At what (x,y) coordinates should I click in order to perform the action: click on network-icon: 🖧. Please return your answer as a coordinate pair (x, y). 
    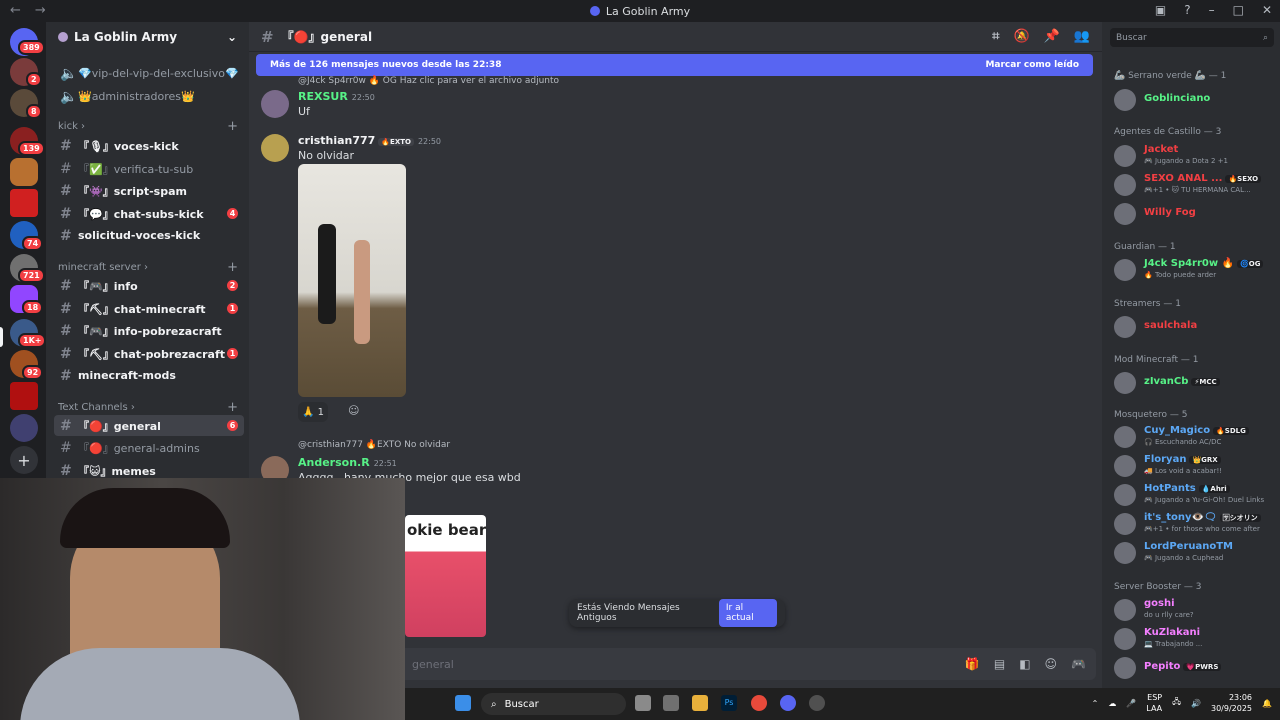
    Looking at the image, I should click on (1176, 703).